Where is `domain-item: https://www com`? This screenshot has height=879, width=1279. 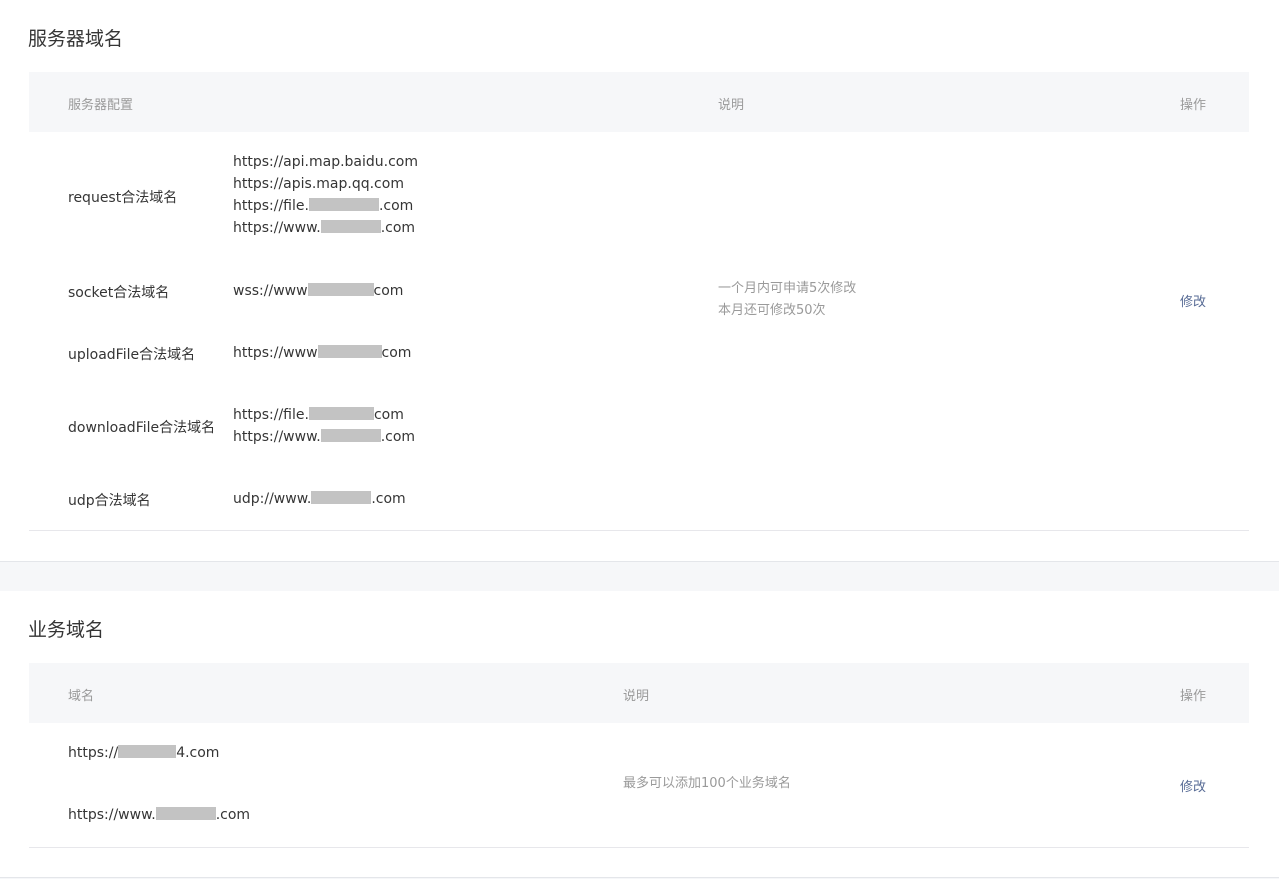
domain-item: https://www com is located at coordinates (322, 353).